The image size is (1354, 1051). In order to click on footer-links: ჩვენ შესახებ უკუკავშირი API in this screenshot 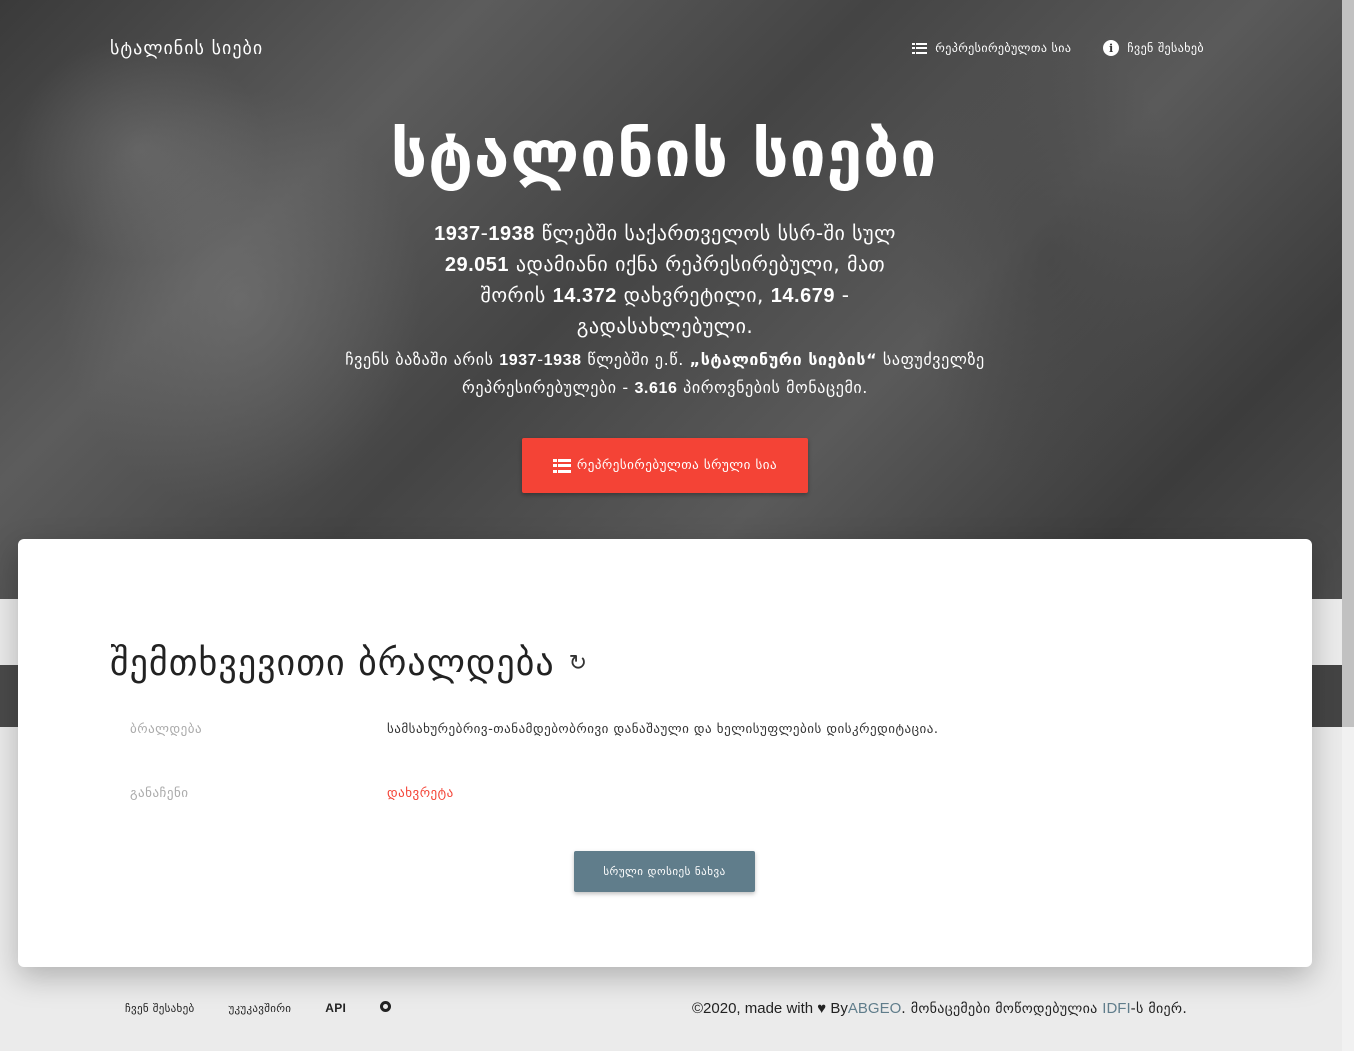, I will do `click(258, 1008)`.